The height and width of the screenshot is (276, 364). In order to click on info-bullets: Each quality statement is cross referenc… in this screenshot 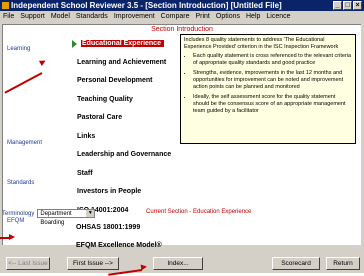, I will do `click(268, 84)`.